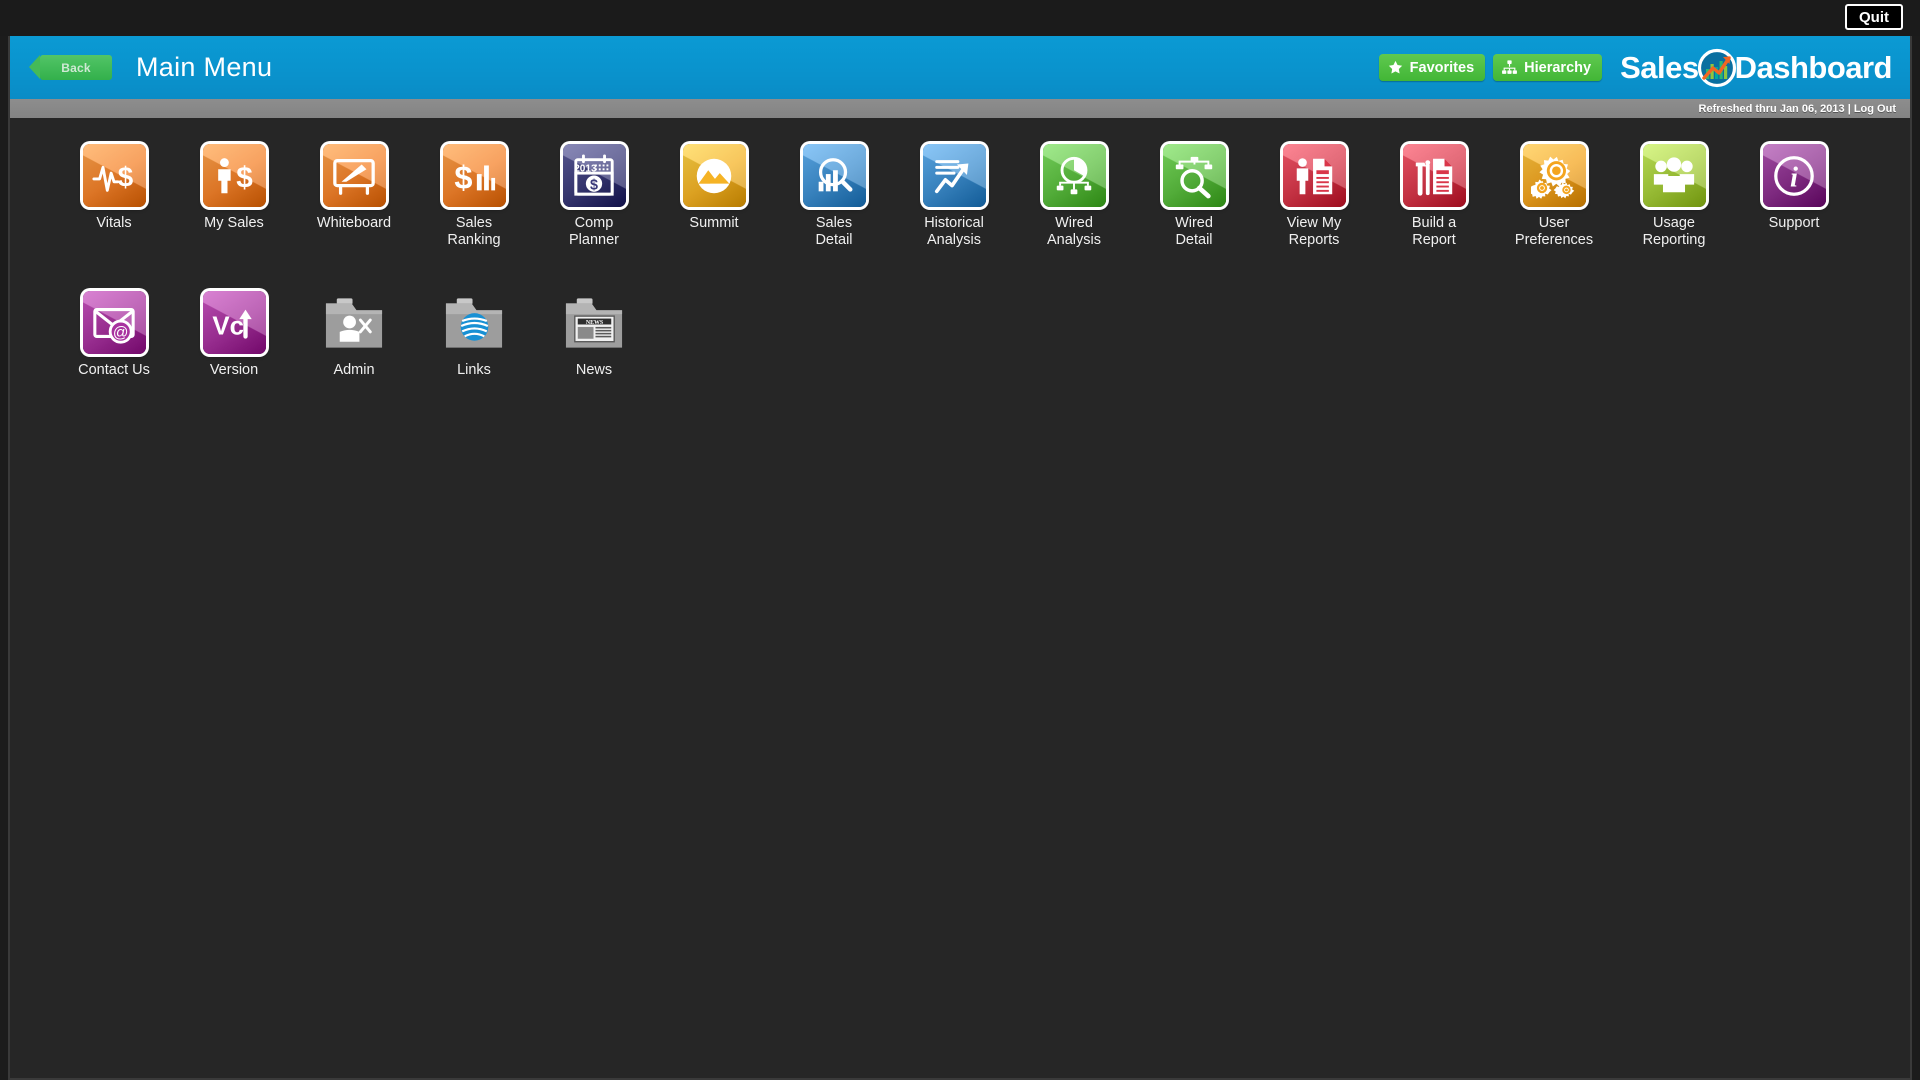  Describe the element at coordinates (960, 108) in the screenshot. I see `refresh-status-strip: Refreshed thru Jan 06, 2013 | Log Out` at that location.